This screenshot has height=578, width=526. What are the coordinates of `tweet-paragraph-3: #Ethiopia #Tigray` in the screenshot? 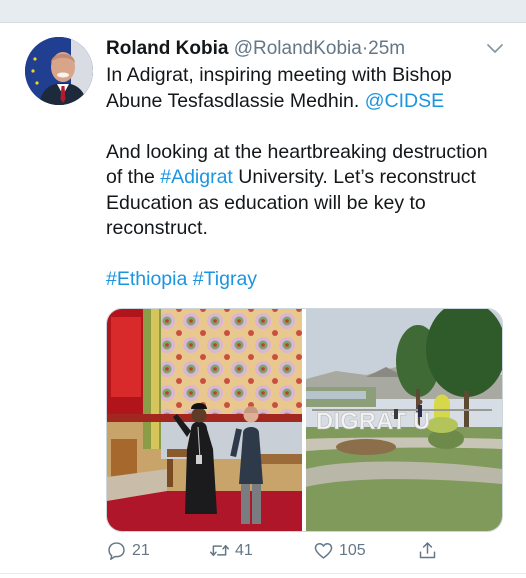 It's located at (306, 280).